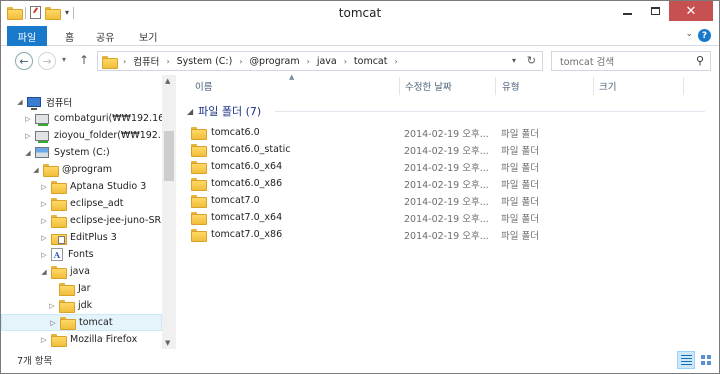 The image size is (720, 374). What do you see at coordinates (84, 60) in the screenshot?
I see `up-folder-icon: ↑` at bounding box center [84, 60].